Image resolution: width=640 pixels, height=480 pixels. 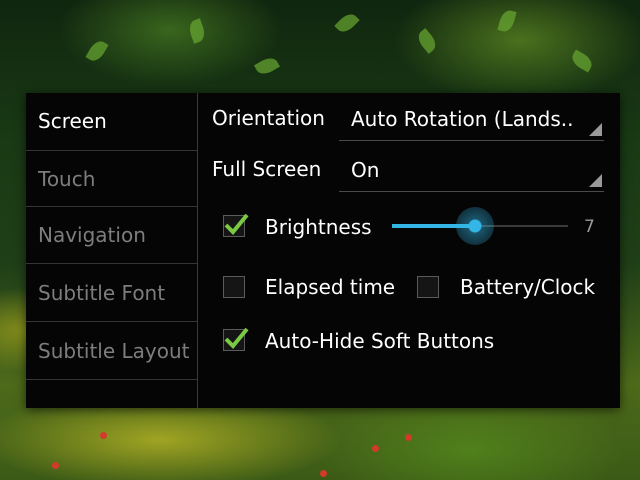 What do you see at coordinates (471, 170) in the screenshot?
I see `fullscreen-dropdown: On` at bounding box center [471, 170].